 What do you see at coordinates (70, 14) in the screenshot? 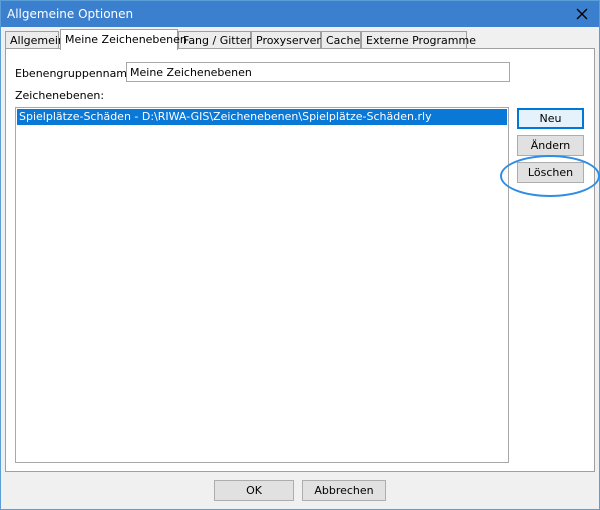
I see `window-title: Allgemeine Optionen` at bounding box center [70, 14].